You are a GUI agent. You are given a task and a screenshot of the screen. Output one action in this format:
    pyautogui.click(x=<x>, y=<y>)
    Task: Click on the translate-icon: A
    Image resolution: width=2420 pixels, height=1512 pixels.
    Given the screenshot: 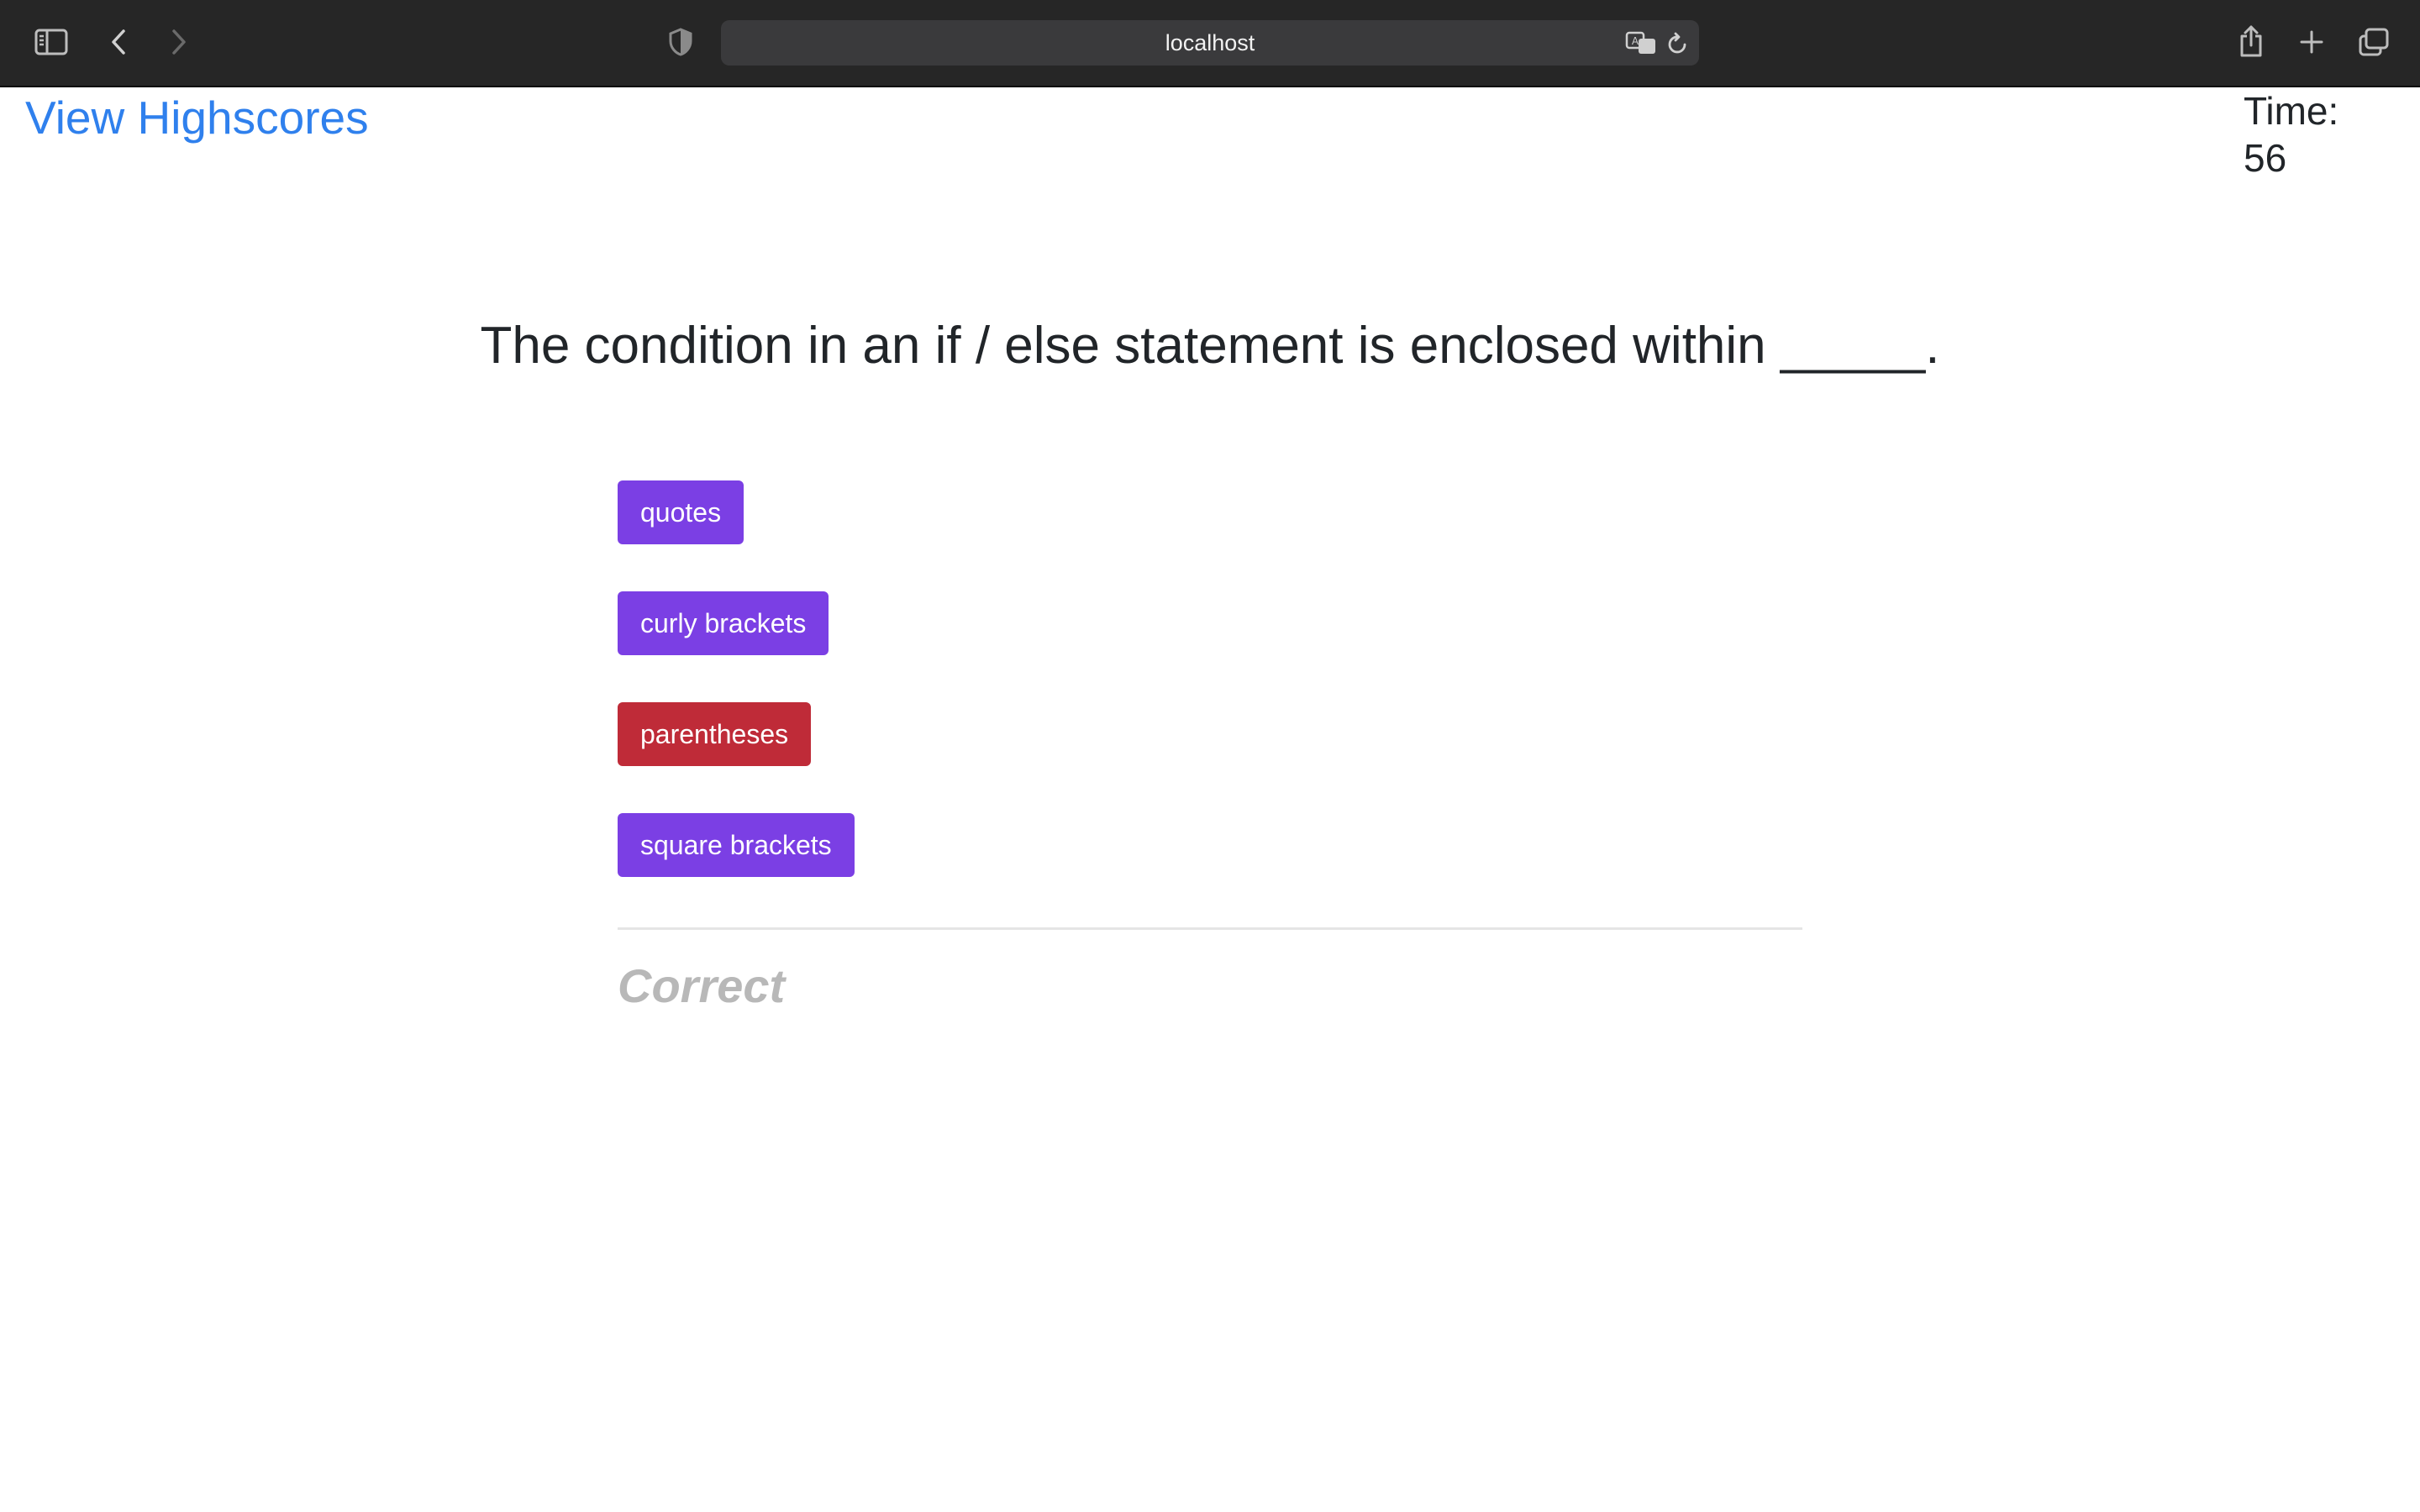 What is the action you would take?
    pyautogui.click(x=1641, y=43)
    